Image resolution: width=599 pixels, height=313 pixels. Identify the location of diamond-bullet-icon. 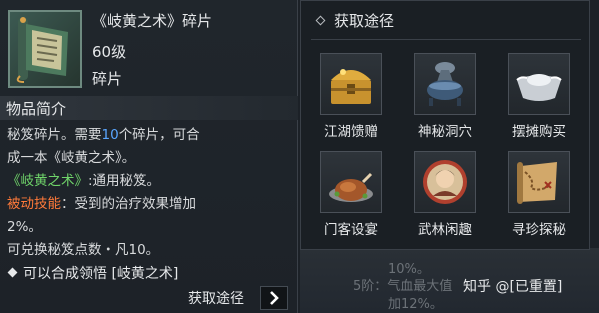
(12, 272).